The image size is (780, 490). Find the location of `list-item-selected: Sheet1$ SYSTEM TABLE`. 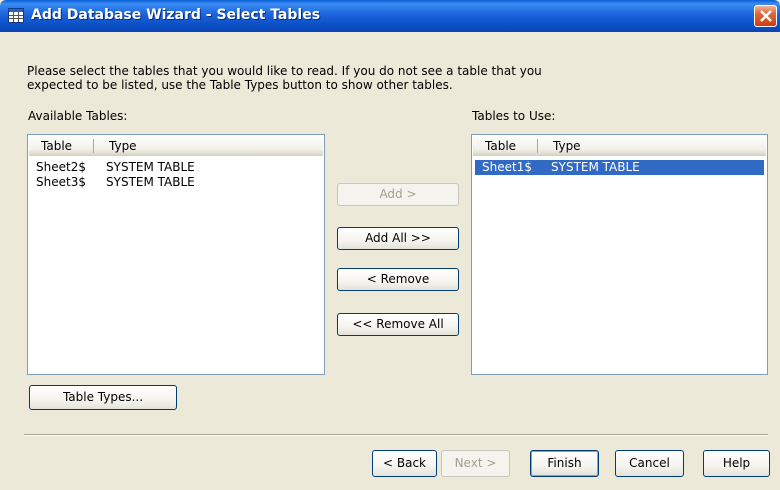

list-item-selected: Sheet1$ SYSTEM TABLE is located at coordinates (619, 167).